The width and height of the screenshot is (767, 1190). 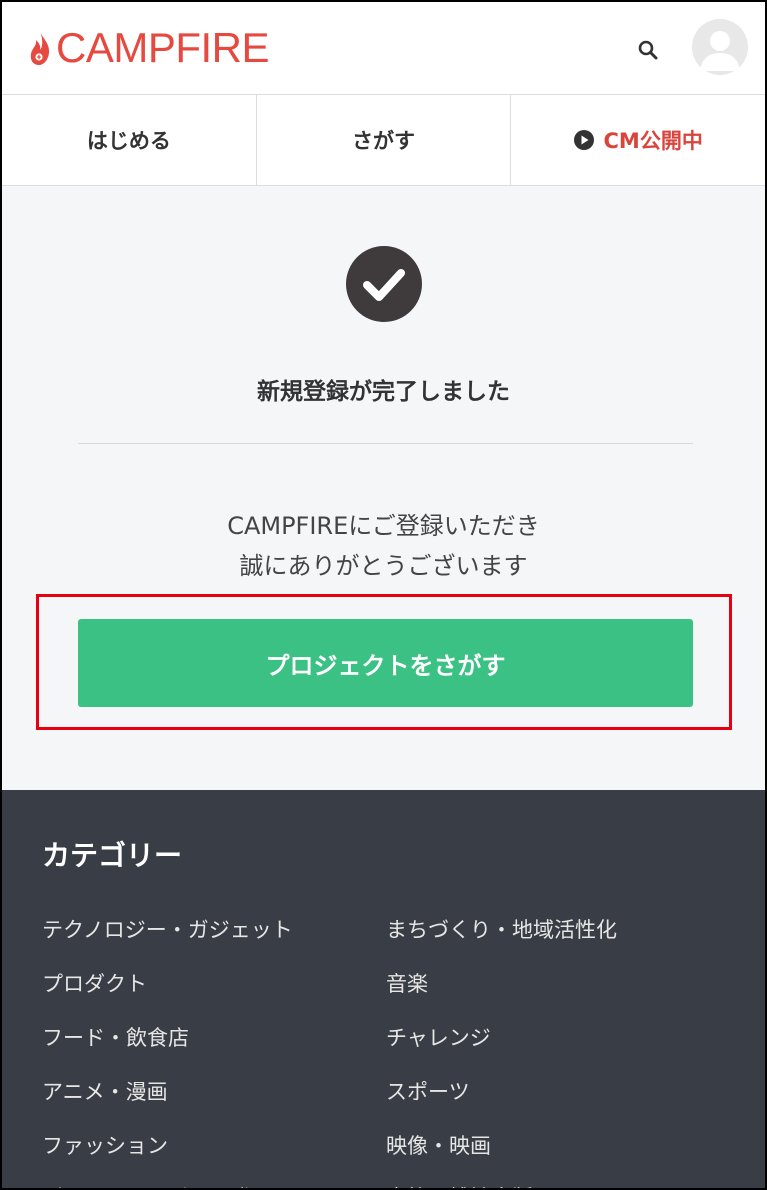 What do you see at coordinates (383, 392) in the screenshot?
I see `page-title: 新規登録が完了しました` at bounding box center [383, 392].